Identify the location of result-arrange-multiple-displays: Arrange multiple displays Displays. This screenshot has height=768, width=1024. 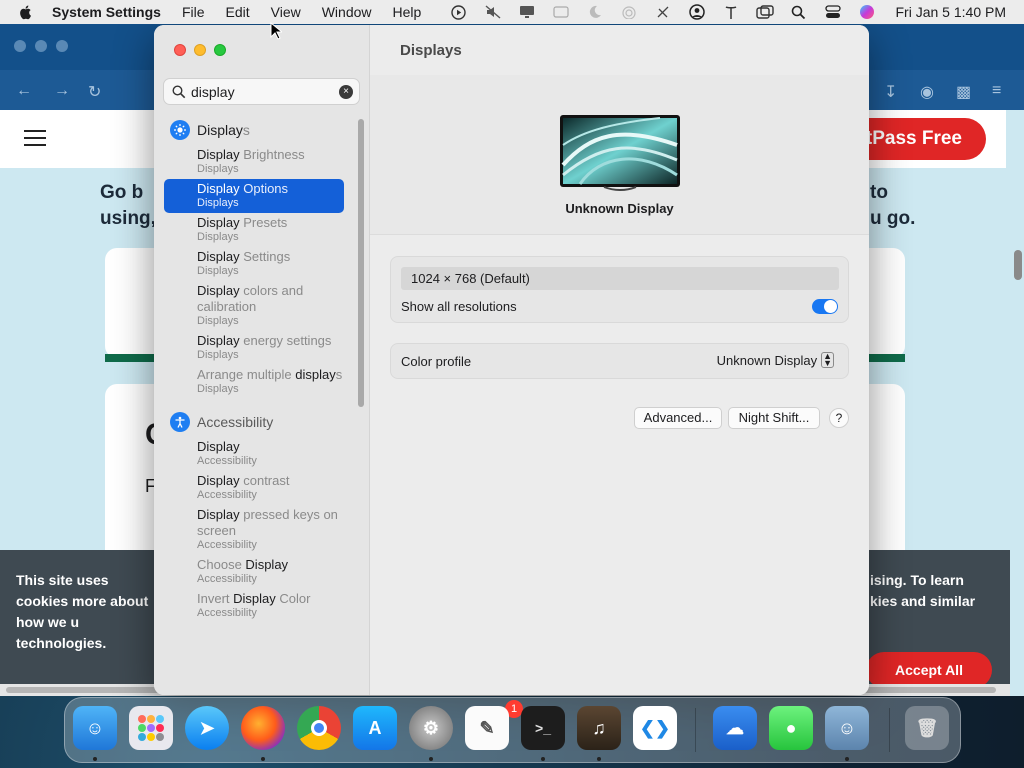
(254, 382).